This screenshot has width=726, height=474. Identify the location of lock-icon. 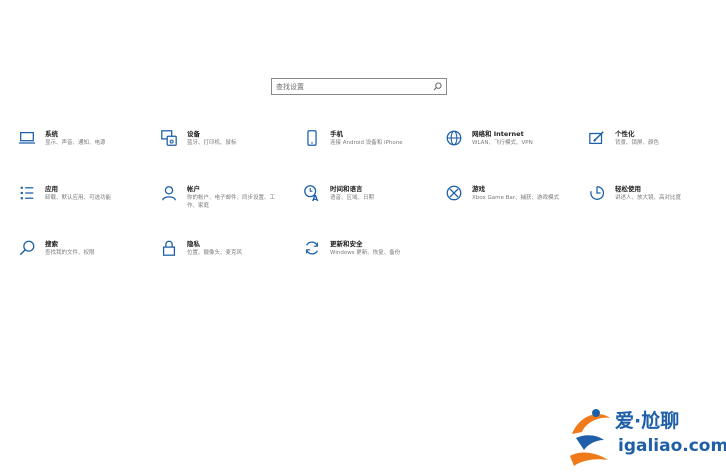
(169, 248).